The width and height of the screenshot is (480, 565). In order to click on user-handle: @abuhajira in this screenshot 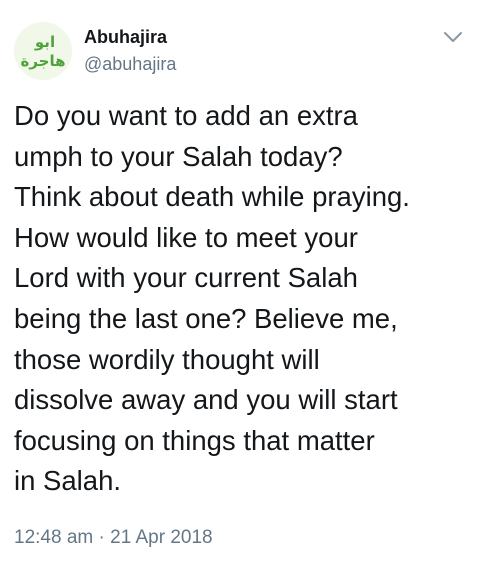, I will do `click(130, 64)`.